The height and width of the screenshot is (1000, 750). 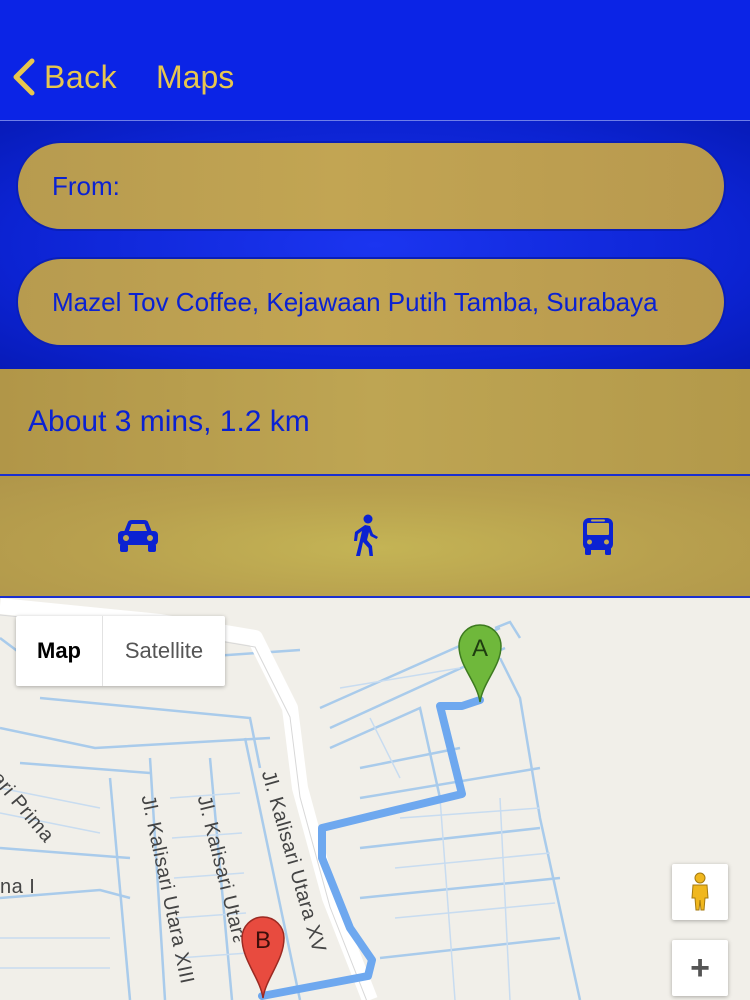 I want to click on walking-icon, so click(x=366, y=535).